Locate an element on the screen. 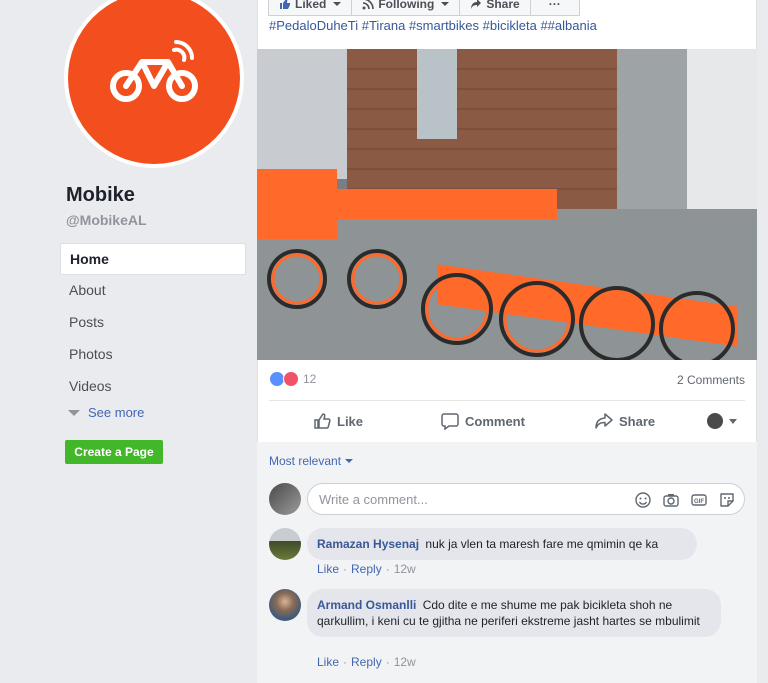 Image resolution: width=768 pixels, height=683 pixels. nav-item-home: Home is located at coordinates (153, 259).